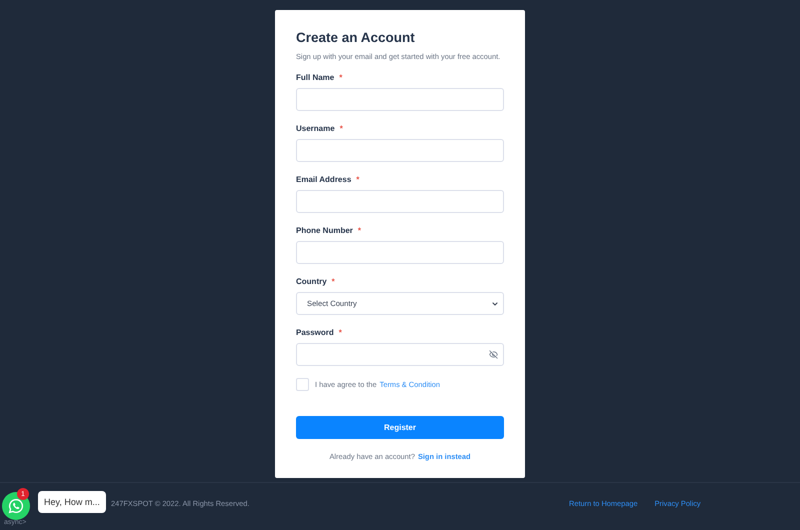 Image resolution: width=800 pixels, height=530 pixels. Describe the element at coordinates (324, 230) in the screenshot. I see `field-label: Phone Number` at that location.